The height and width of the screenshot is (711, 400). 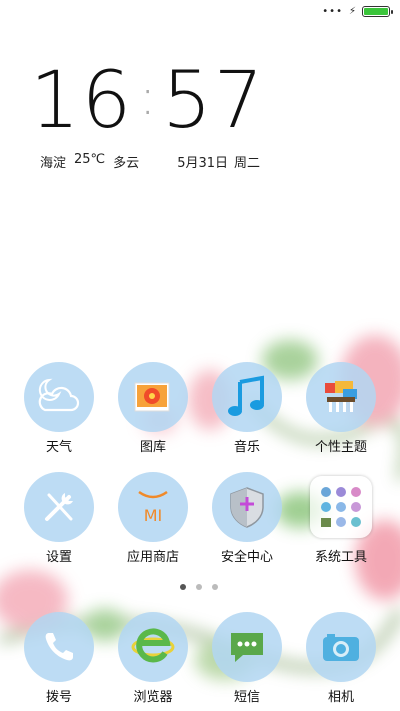 What do you see at coordinates (247, 507) in the screenshot?
I see `security-icon` at bounding box center [247, 507].